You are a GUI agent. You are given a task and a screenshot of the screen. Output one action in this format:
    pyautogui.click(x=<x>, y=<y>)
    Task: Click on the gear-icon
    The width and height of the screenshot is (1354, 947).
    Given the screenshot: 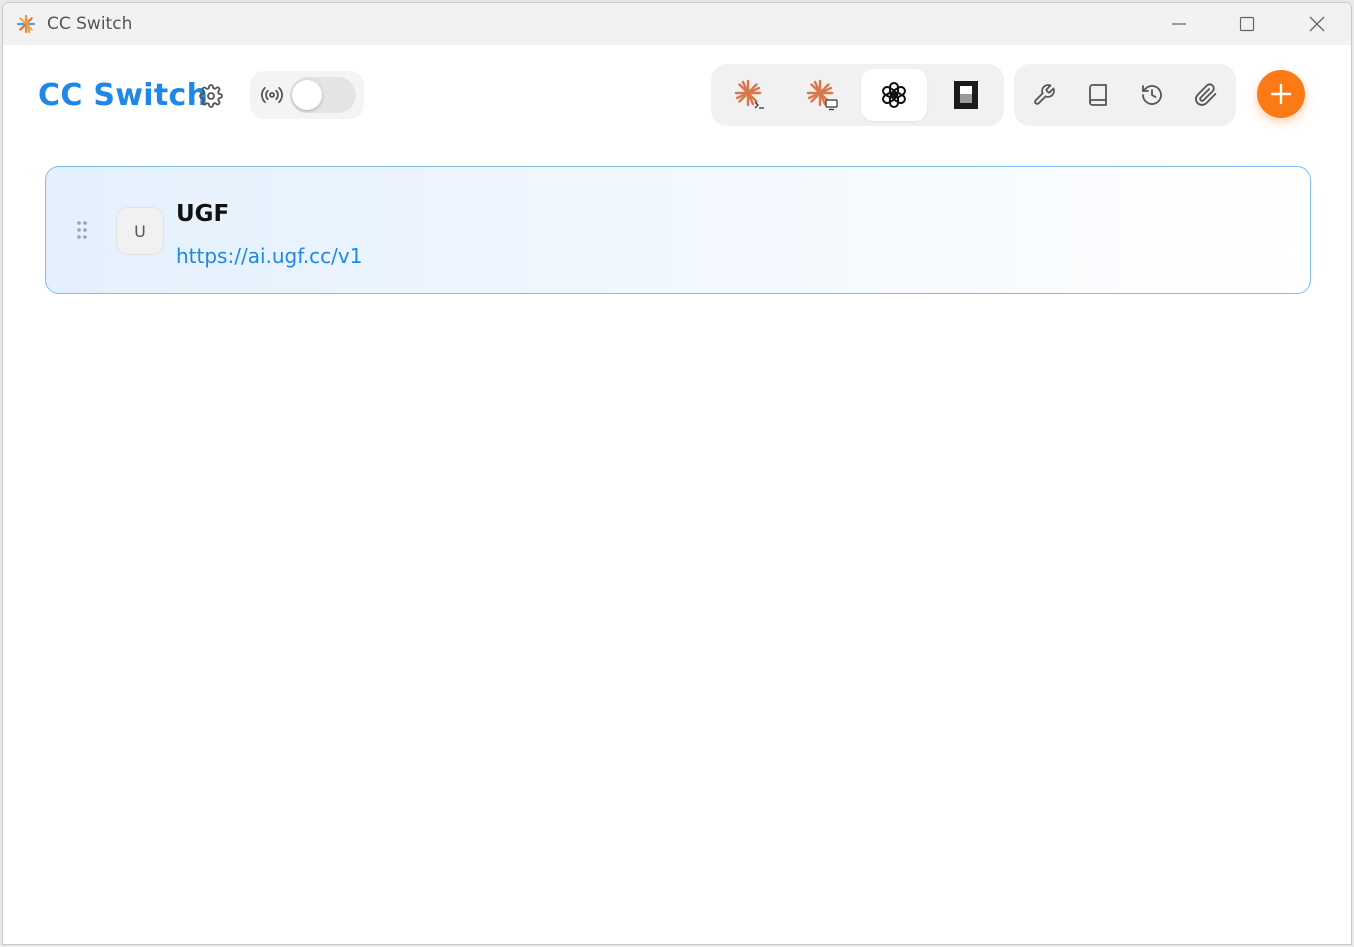 What is the action you would take?
    pyautogui.click(x=211, y=96)
    